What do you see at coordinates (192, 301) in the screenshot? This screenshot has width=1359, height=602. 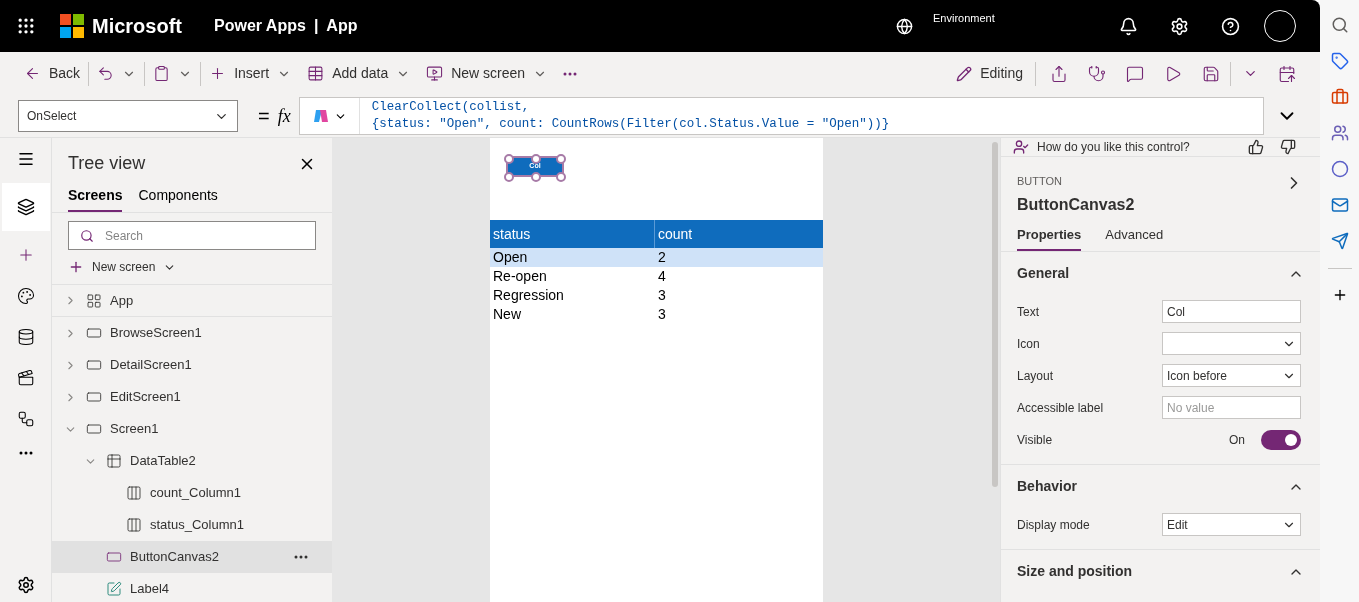 I see `tree-item: App` at bounding box center [192, 301].